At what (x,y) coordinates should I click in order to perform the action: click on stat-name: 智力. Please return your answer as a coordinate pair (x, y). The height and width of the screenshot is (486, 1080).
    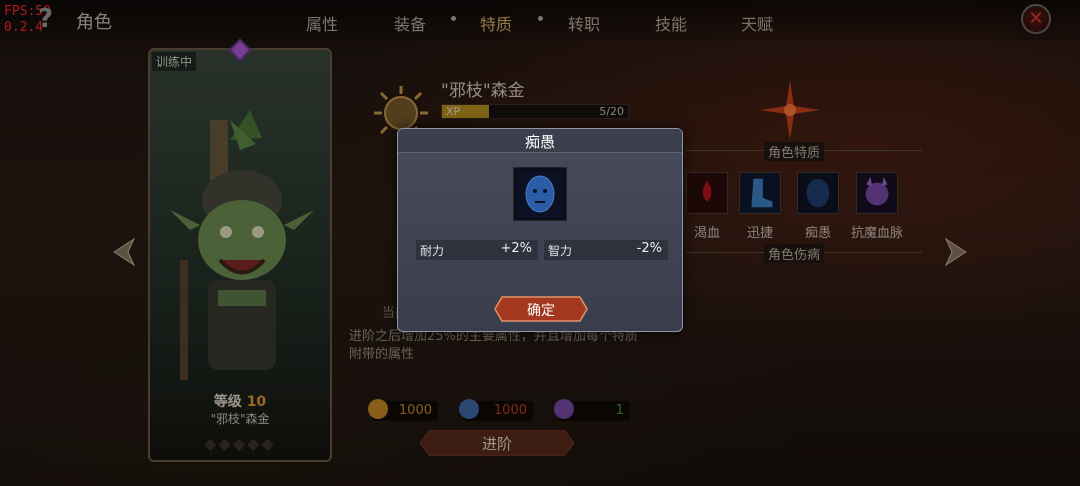
    Looking at the image, I should click on (560, 251).